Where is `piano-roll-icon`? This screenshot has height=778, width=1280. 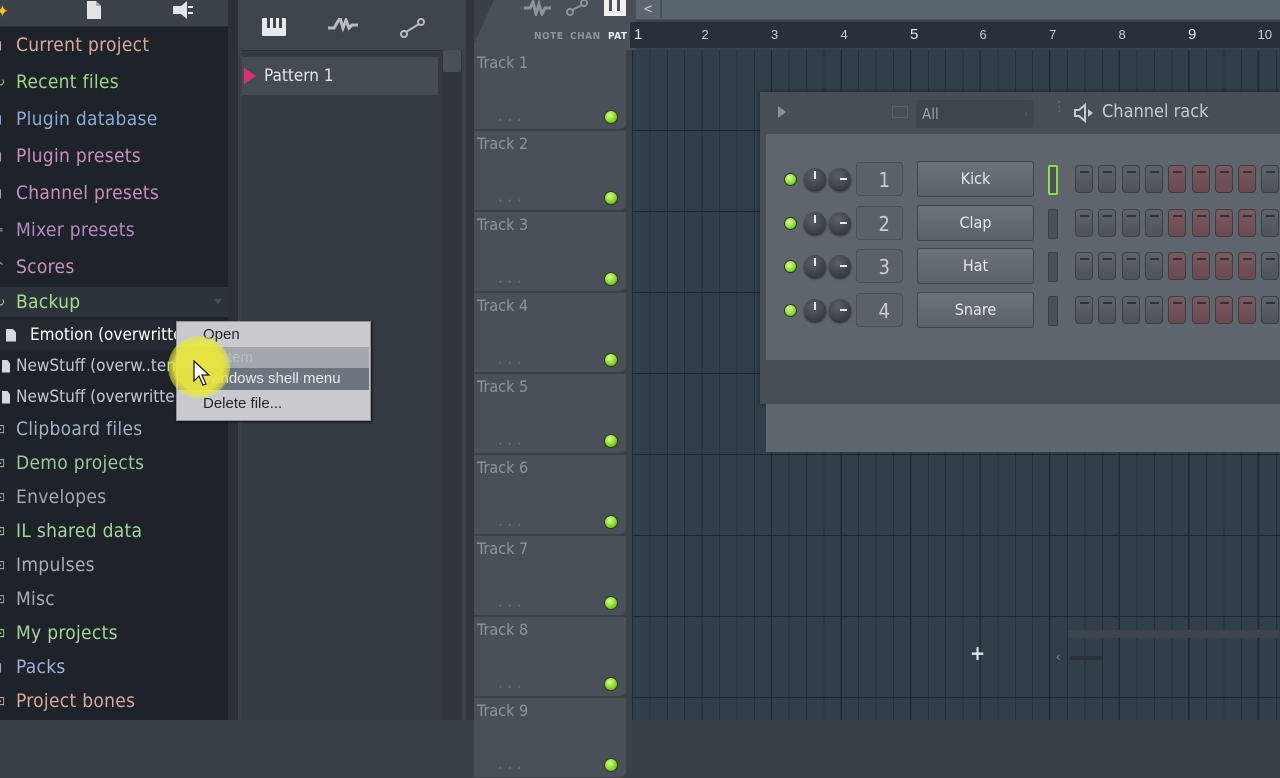
piano-roll-icon is located at coordinates (274, 29).